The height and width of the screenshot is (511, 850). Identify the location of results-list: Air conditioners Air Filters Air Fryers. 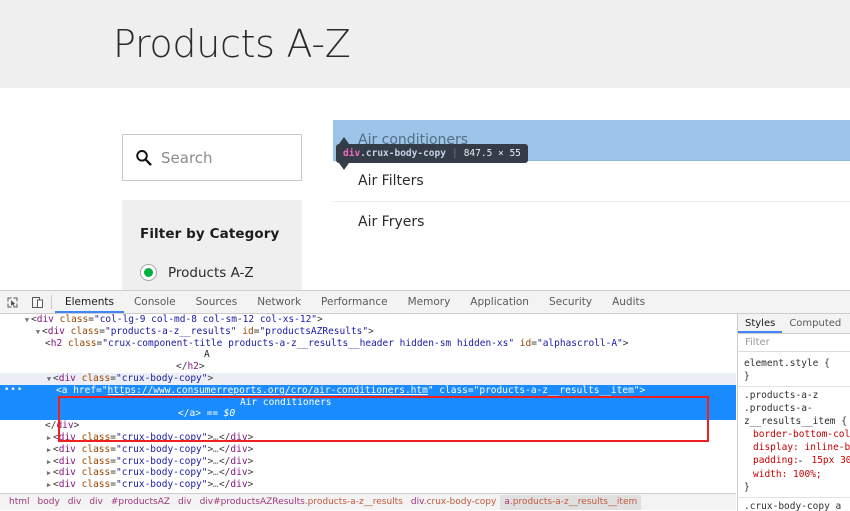
(591, 181).